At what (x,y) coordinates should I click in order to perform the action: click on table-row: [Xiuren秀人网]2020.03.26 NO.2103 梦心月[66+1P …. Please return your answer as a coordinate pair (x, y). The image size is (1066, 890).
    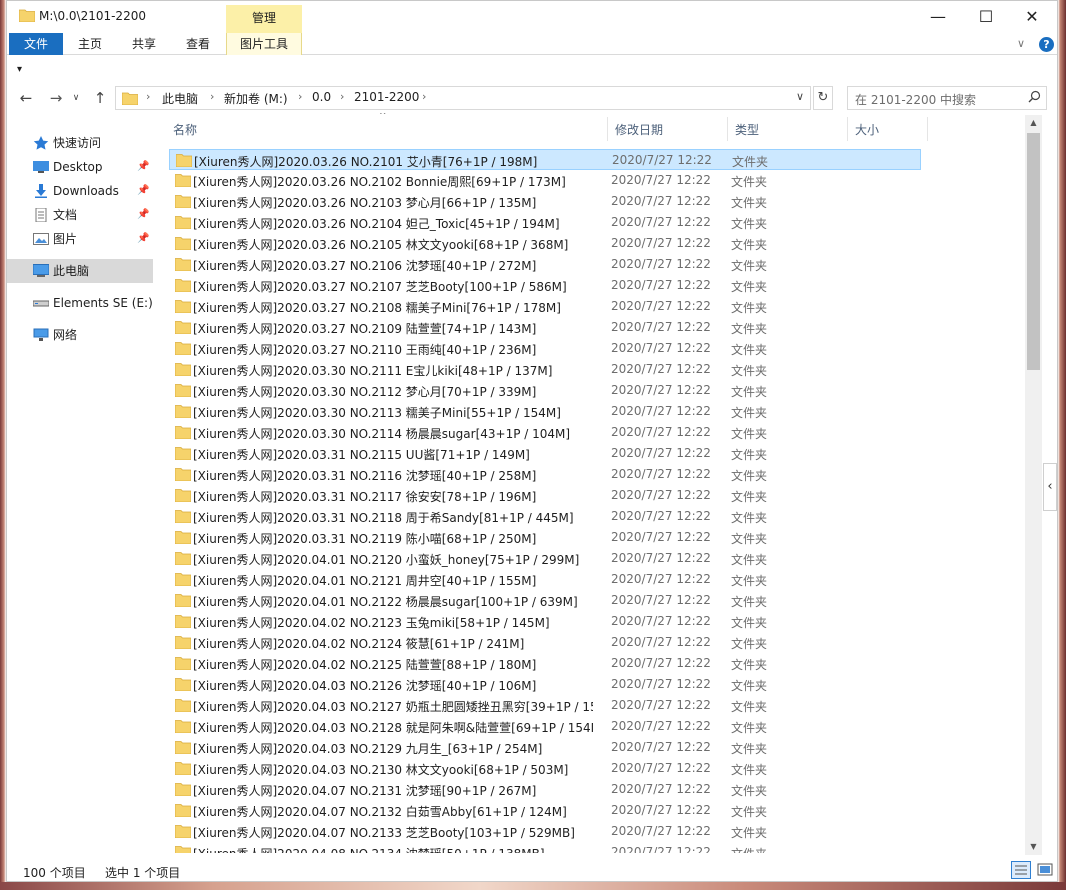
    Looking at the image, I should click on (545, 201).